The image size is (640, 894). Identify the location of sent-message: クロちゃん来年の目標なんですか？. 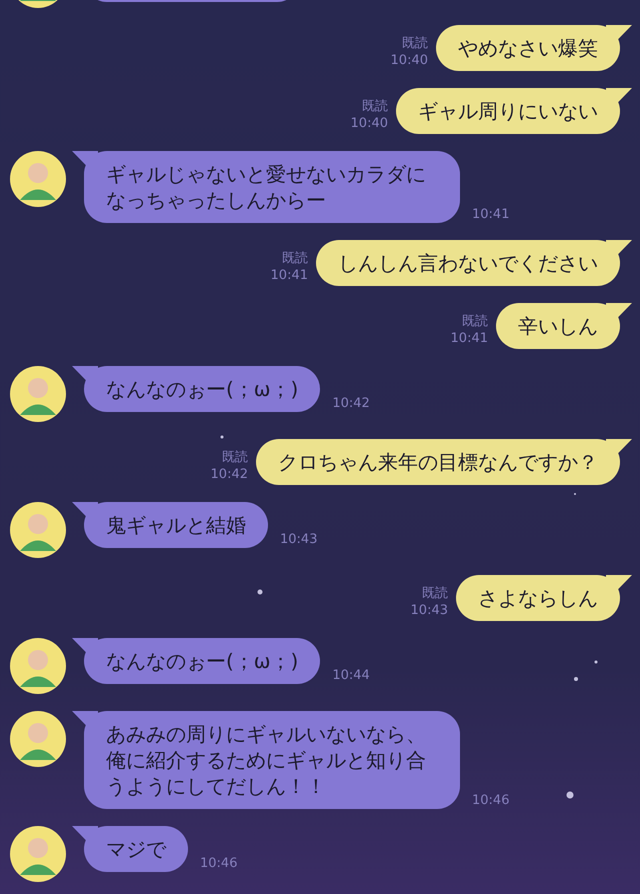
(444, 462).